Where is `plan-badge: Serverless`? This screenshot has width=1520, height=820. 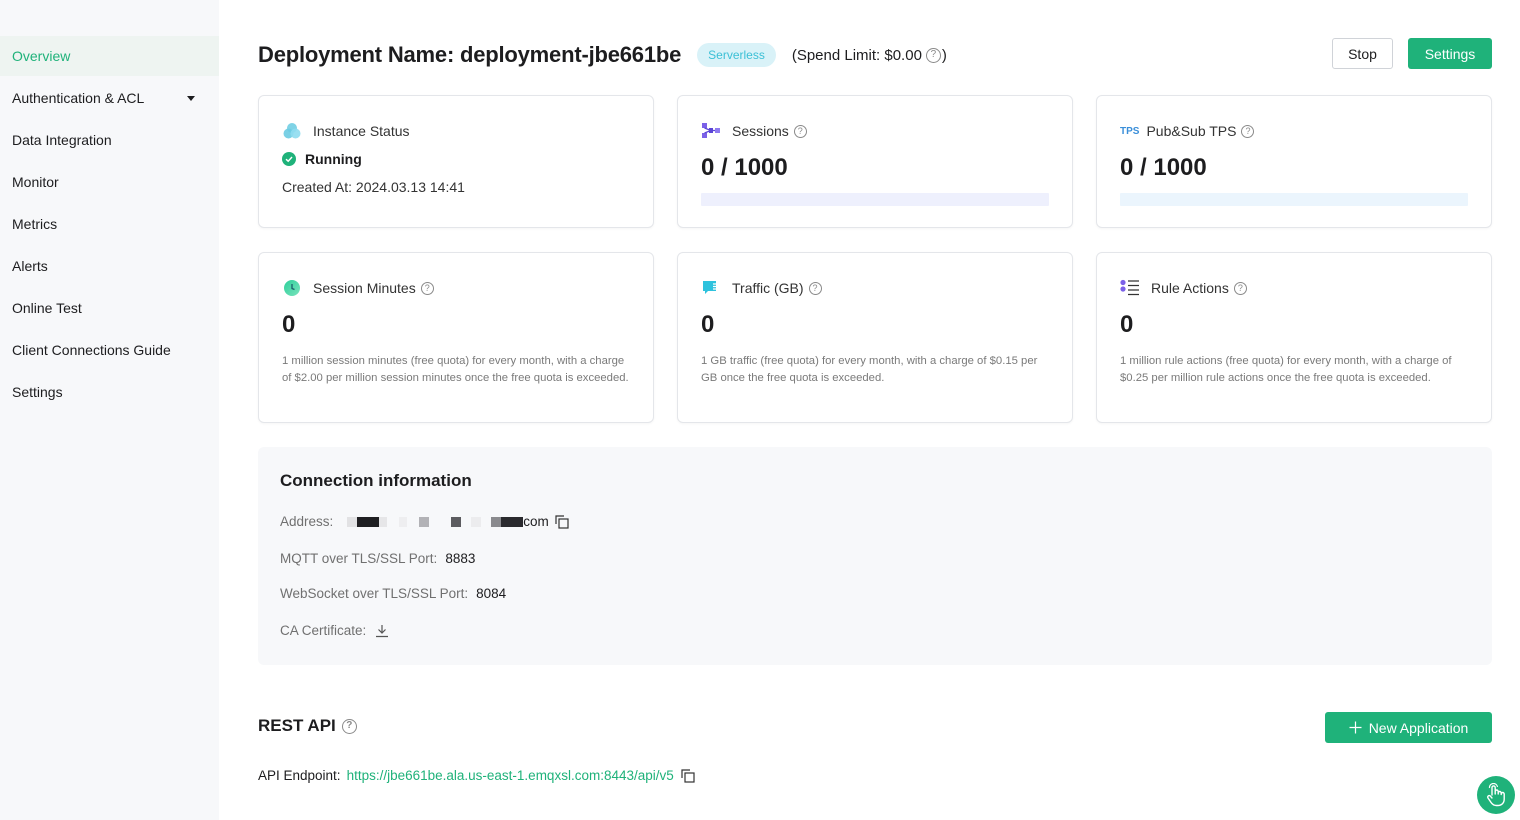
plan-badge: Serverless is located at coordinates (736, 55).